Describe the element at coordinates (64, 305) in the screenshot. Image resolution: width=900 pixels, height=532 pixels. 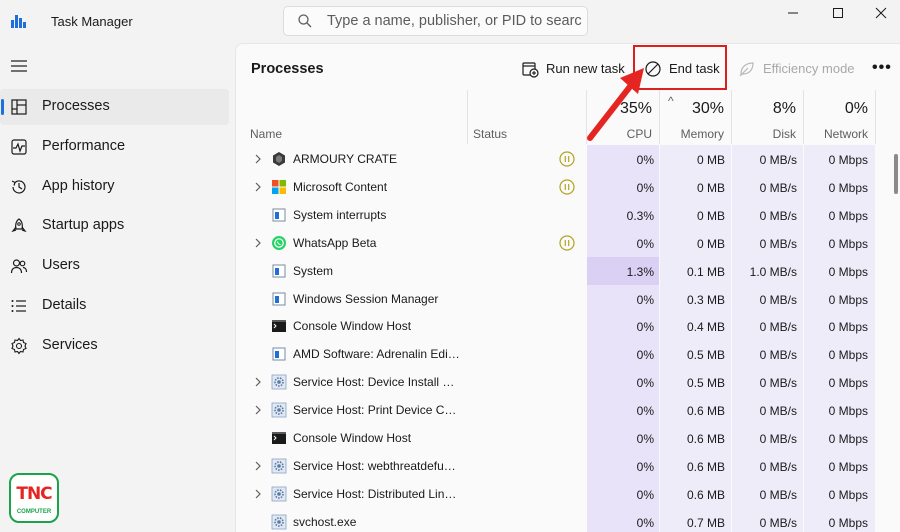
I see `sidebar-item-label: Details` at that location.